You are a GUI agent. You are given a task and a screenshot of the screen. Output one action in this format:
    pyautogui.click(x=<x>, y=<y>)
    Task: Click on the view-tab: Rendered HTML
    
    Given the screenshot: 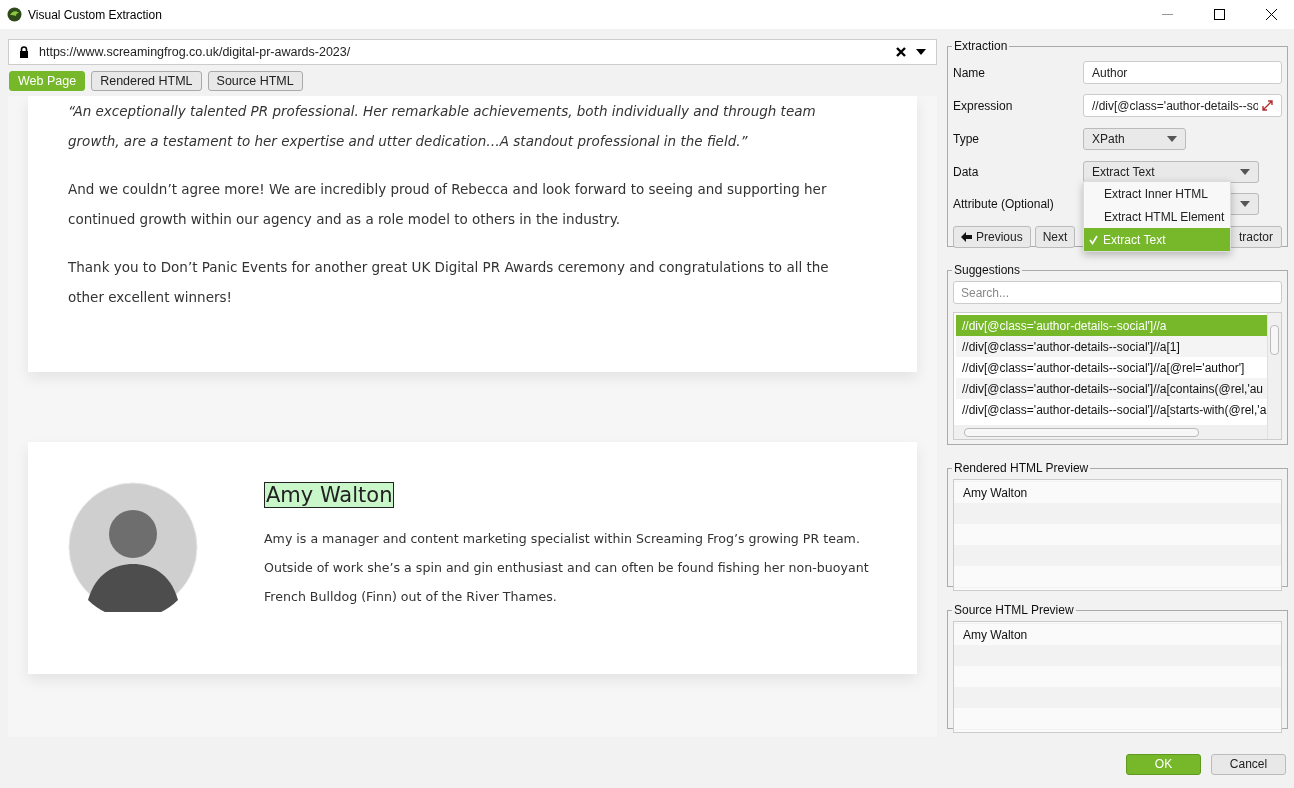 What is the action you would take?
    pyautogui.click(x=146, y=81)
    